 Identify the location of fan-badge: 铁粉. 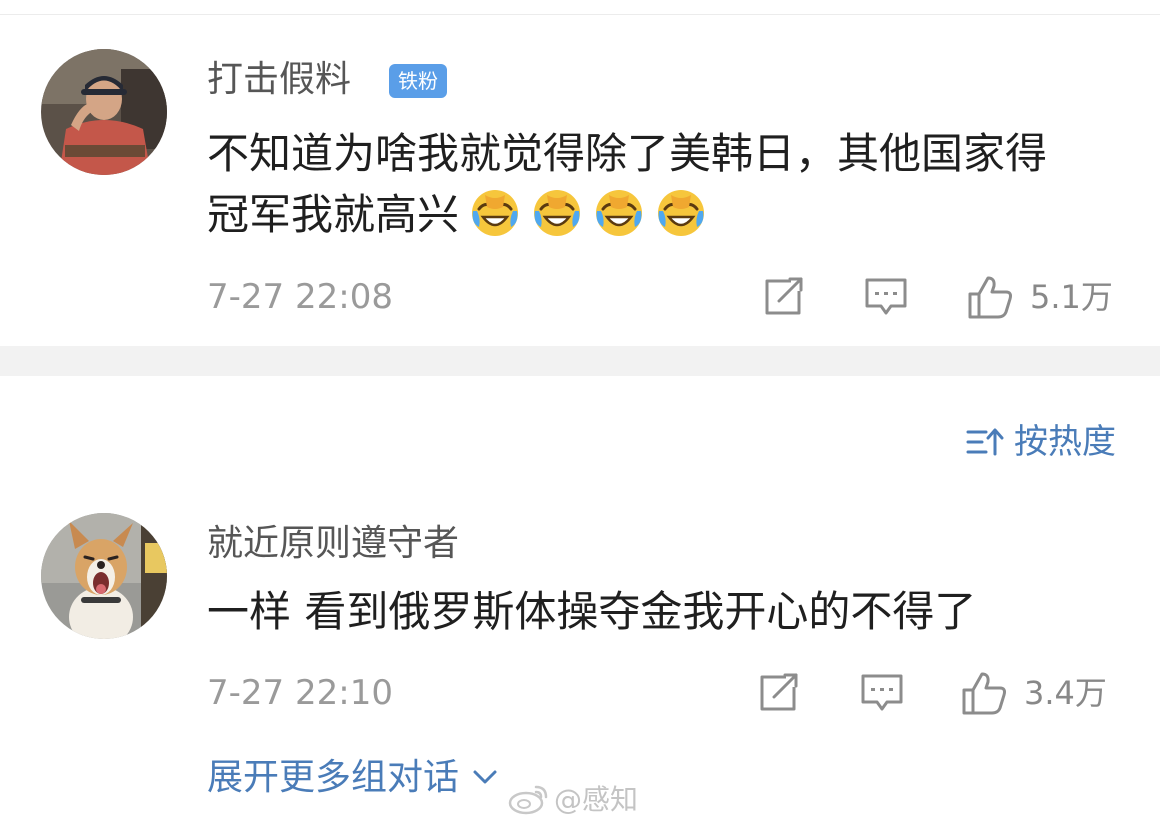
(418, 81).